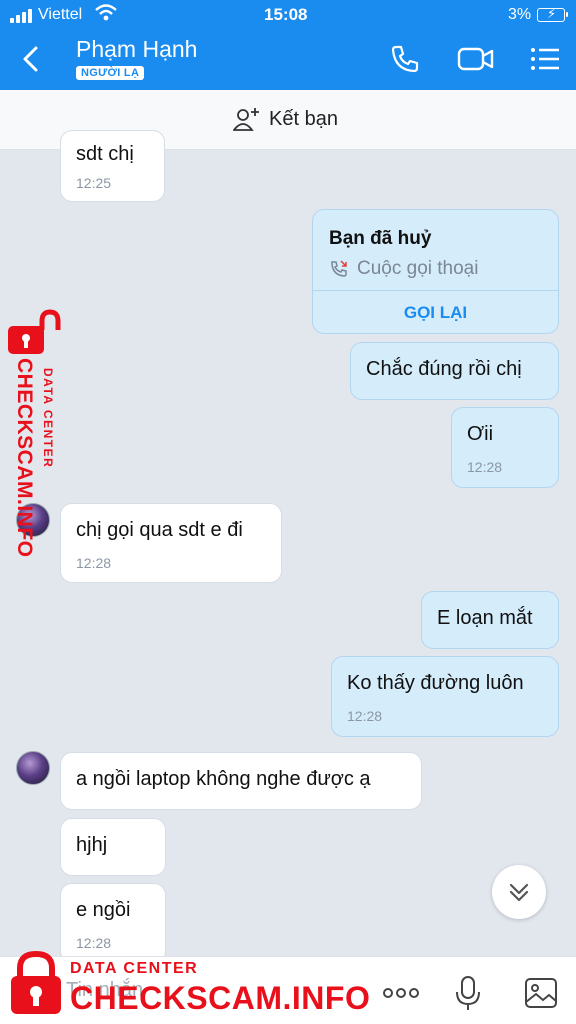  What do you see at coordinates (106, 15) in the screenshot?
I see `wifi-icon` at bounding box center [106, 15].